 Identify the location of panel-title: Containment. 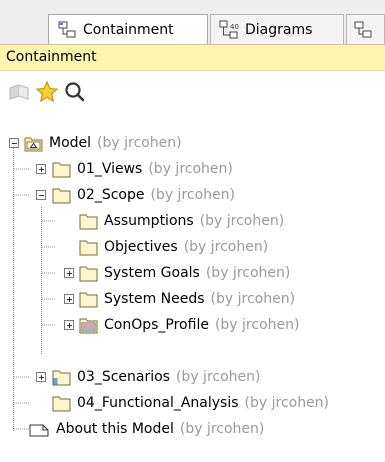
(192, 57).